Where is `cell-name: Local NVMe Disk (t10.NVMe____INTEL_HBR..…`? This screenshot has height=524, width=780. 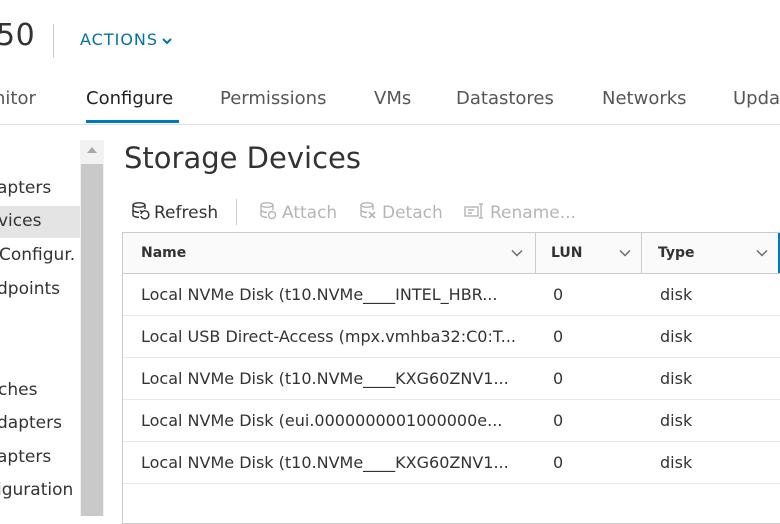 cell-name: Local NVMe Disk (t10.NVMe____INTEL_HBR..… is located at coordinates (319, 294).